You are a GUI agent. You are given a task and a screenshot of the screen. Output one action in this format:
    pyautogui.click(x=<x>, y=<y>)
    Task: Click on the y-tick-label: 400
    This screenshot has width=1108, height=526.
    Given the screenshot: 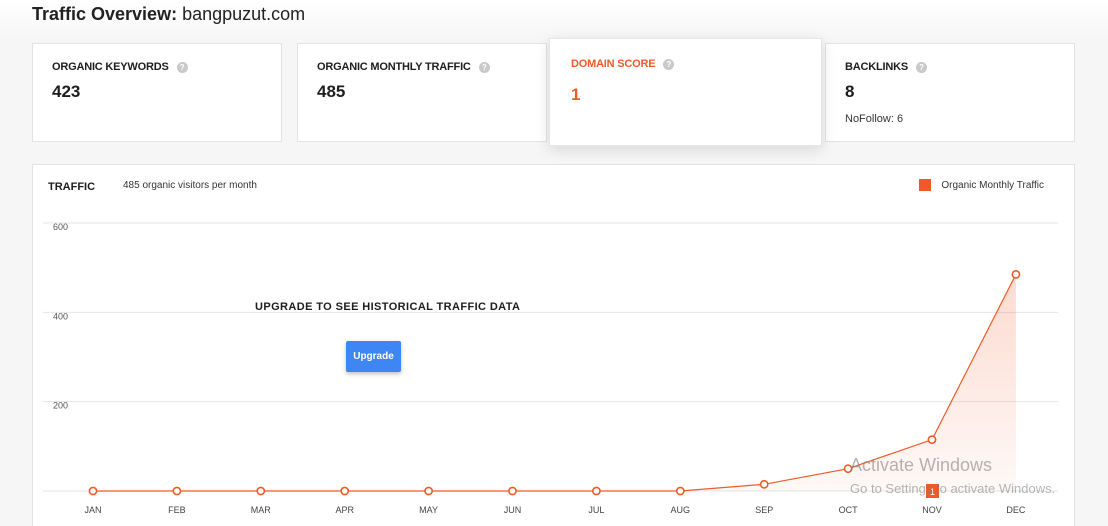 What is the action you would take?
    pyautogui.click(x=60, y=316)
    